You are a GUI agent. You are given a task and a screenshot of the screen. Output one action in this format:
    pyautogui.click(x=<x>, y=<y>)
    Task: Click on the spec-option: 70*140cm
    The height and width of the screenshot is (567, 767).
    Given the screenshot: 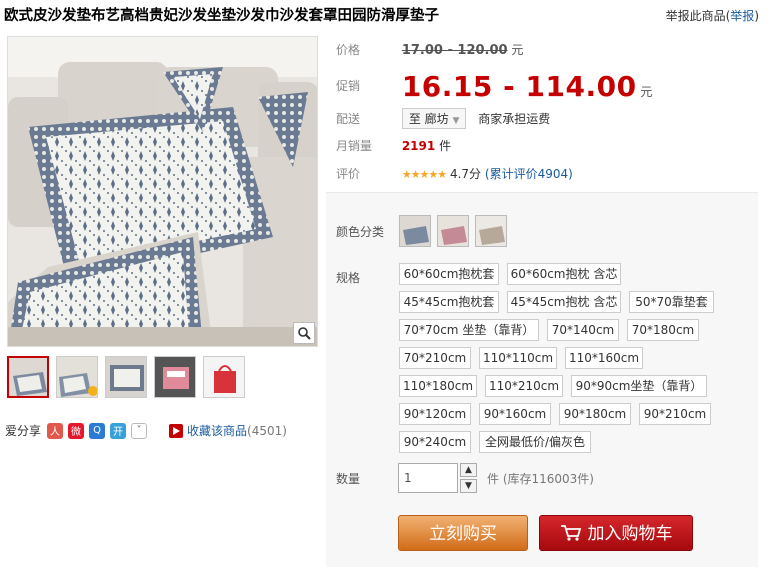 What is the action you would take?
    pyautogui.click(x=583, y=330)
    